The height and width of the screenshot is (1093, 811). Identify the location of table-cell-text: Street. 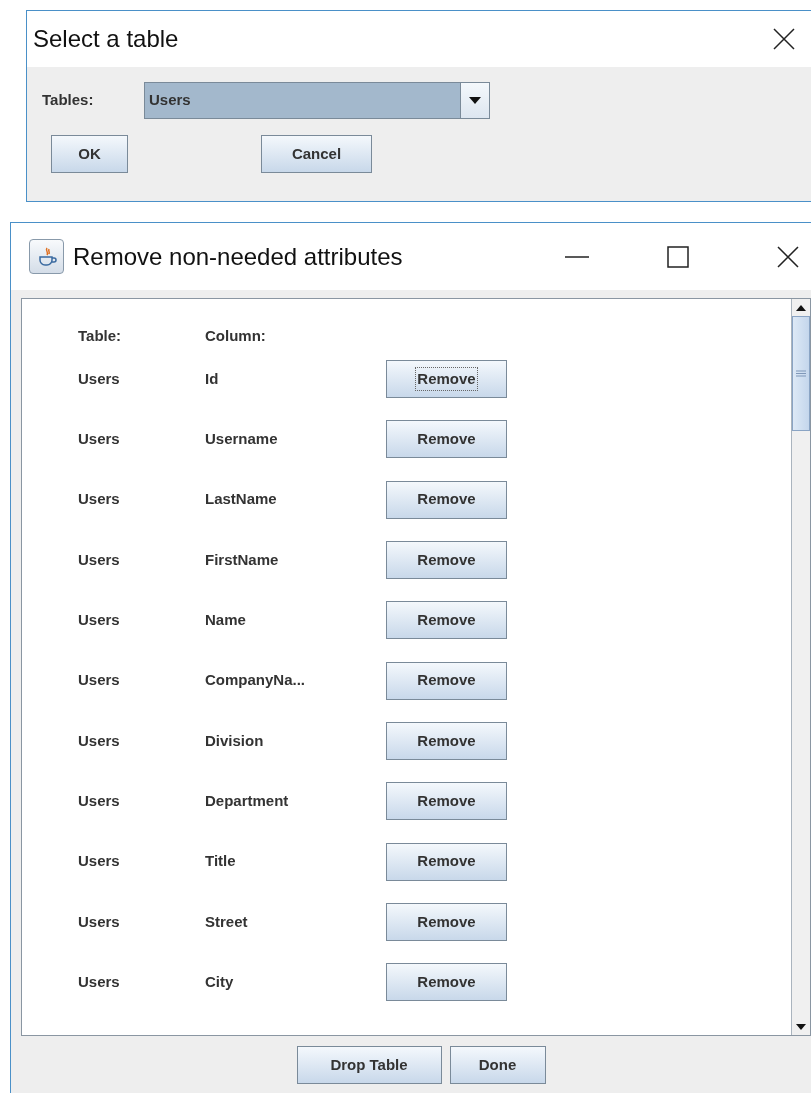
(227, 921).